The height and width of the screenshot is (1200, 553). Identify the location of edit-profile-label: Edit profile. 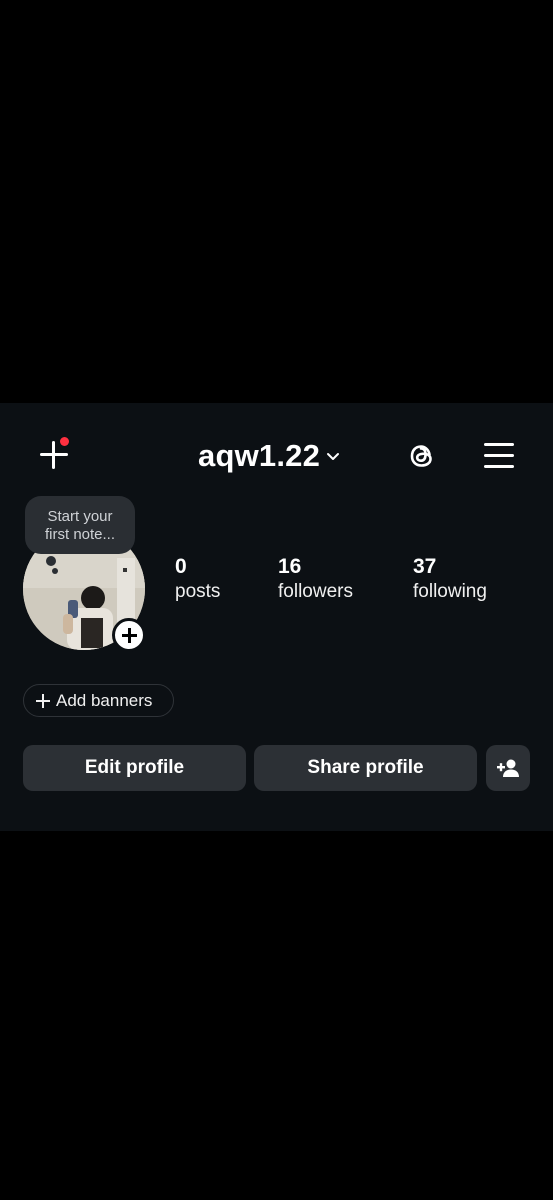
(134, 767).